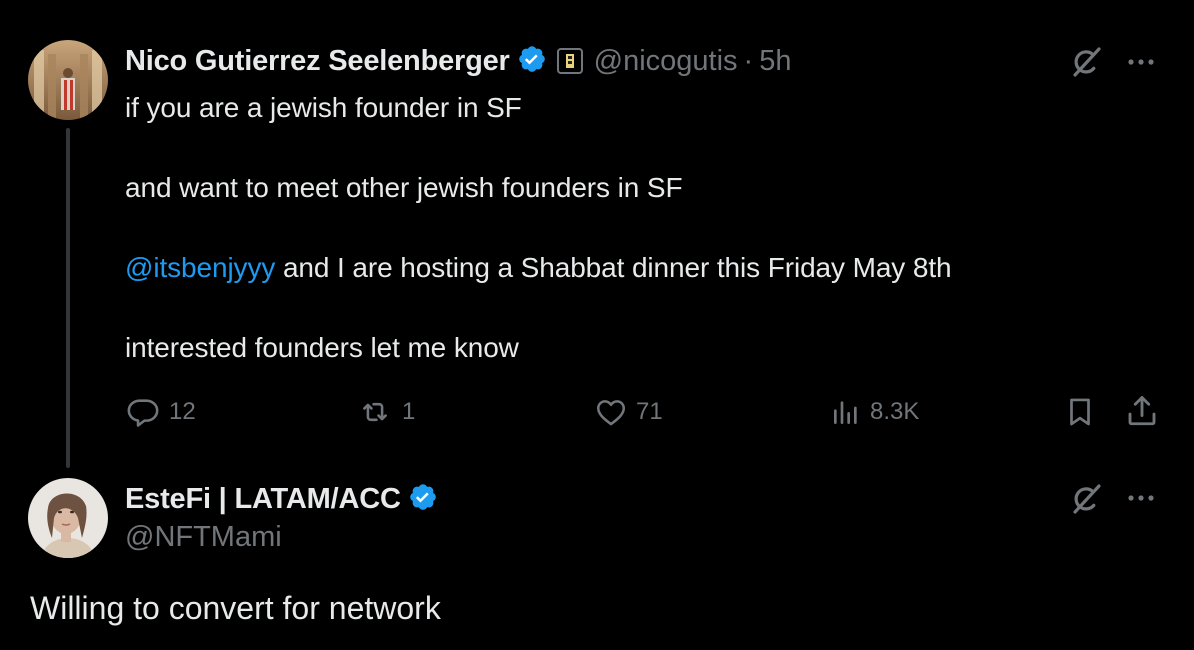  Describe the element at coordinates (569, 61) in the screenshot. I see `affiliate-badge-icon` at that location.